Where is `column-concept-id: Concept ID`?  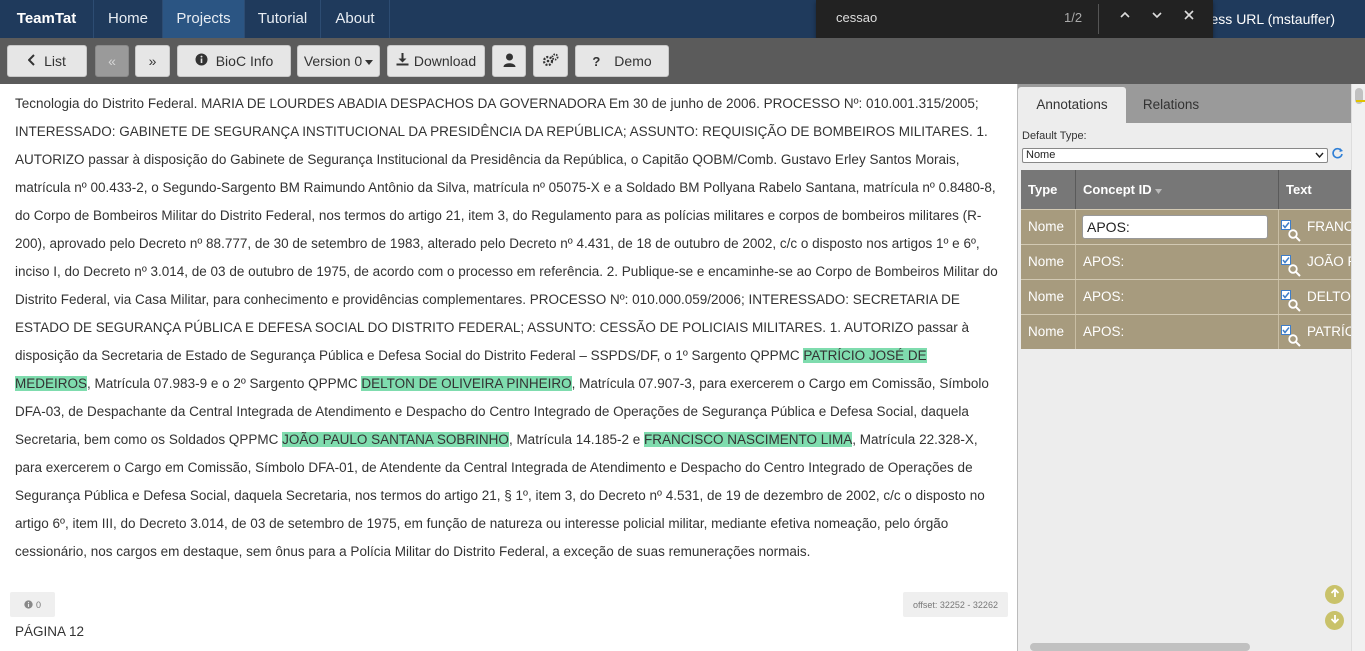 column-concept-id: Concept ID is located at coordinates (1177, 189).